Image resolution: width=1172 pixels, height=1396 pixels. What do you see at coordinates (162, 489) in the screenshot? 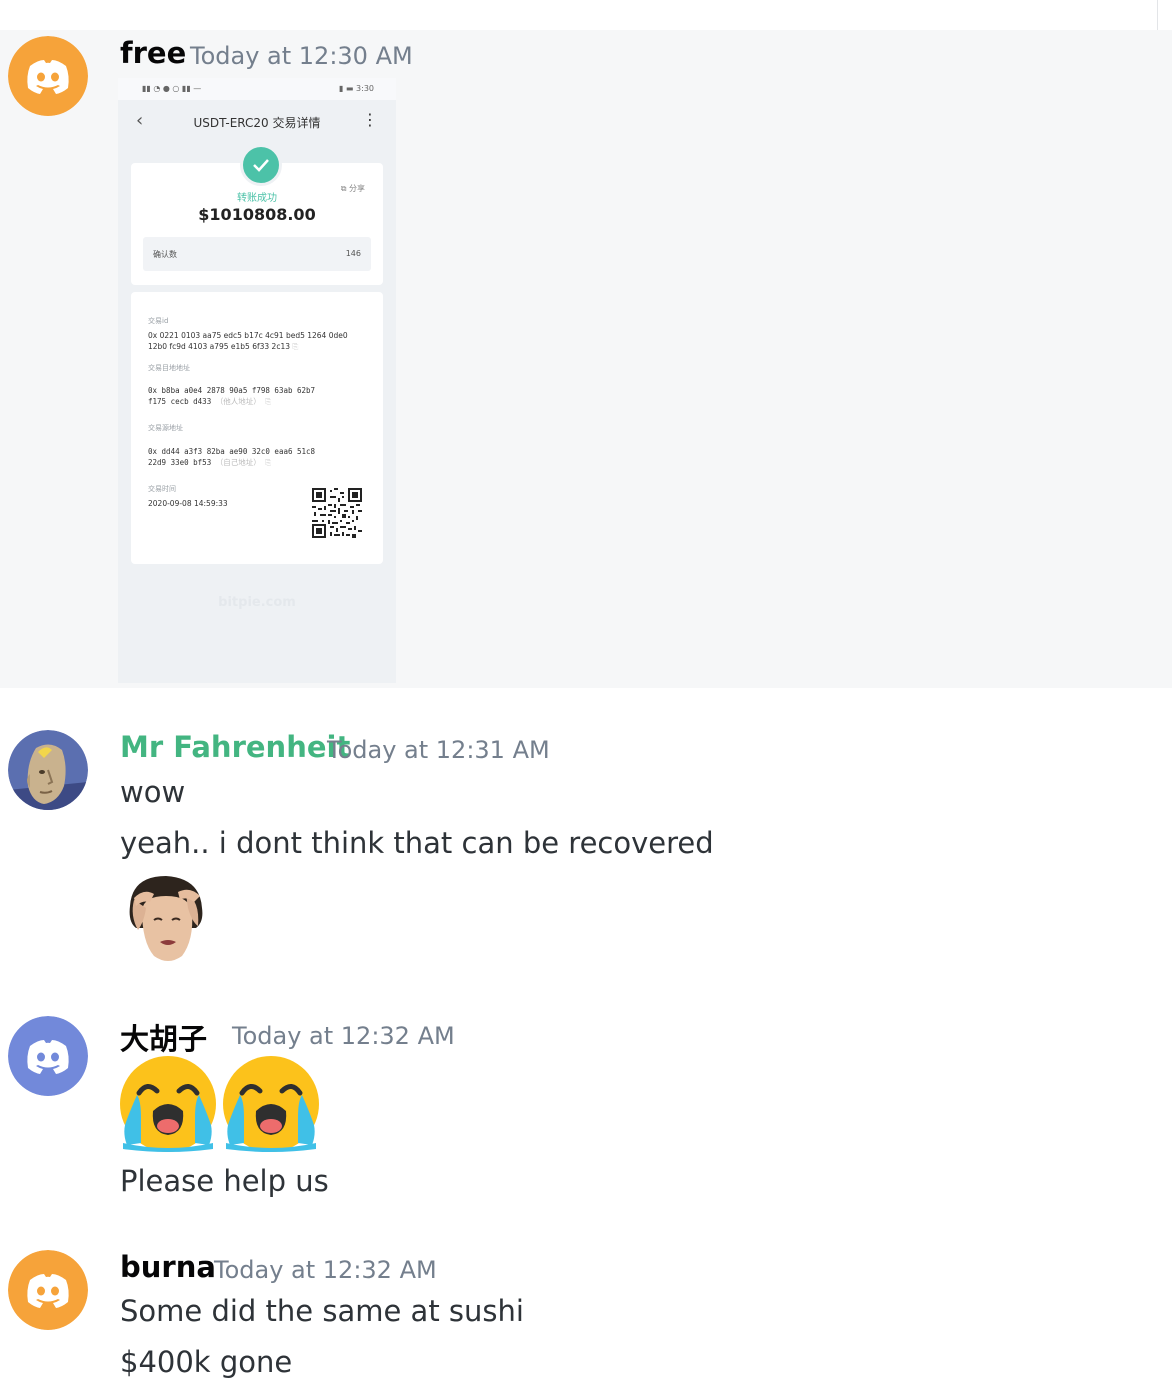
I see `time-label: 交易时间` at bounding box center [162, 489].